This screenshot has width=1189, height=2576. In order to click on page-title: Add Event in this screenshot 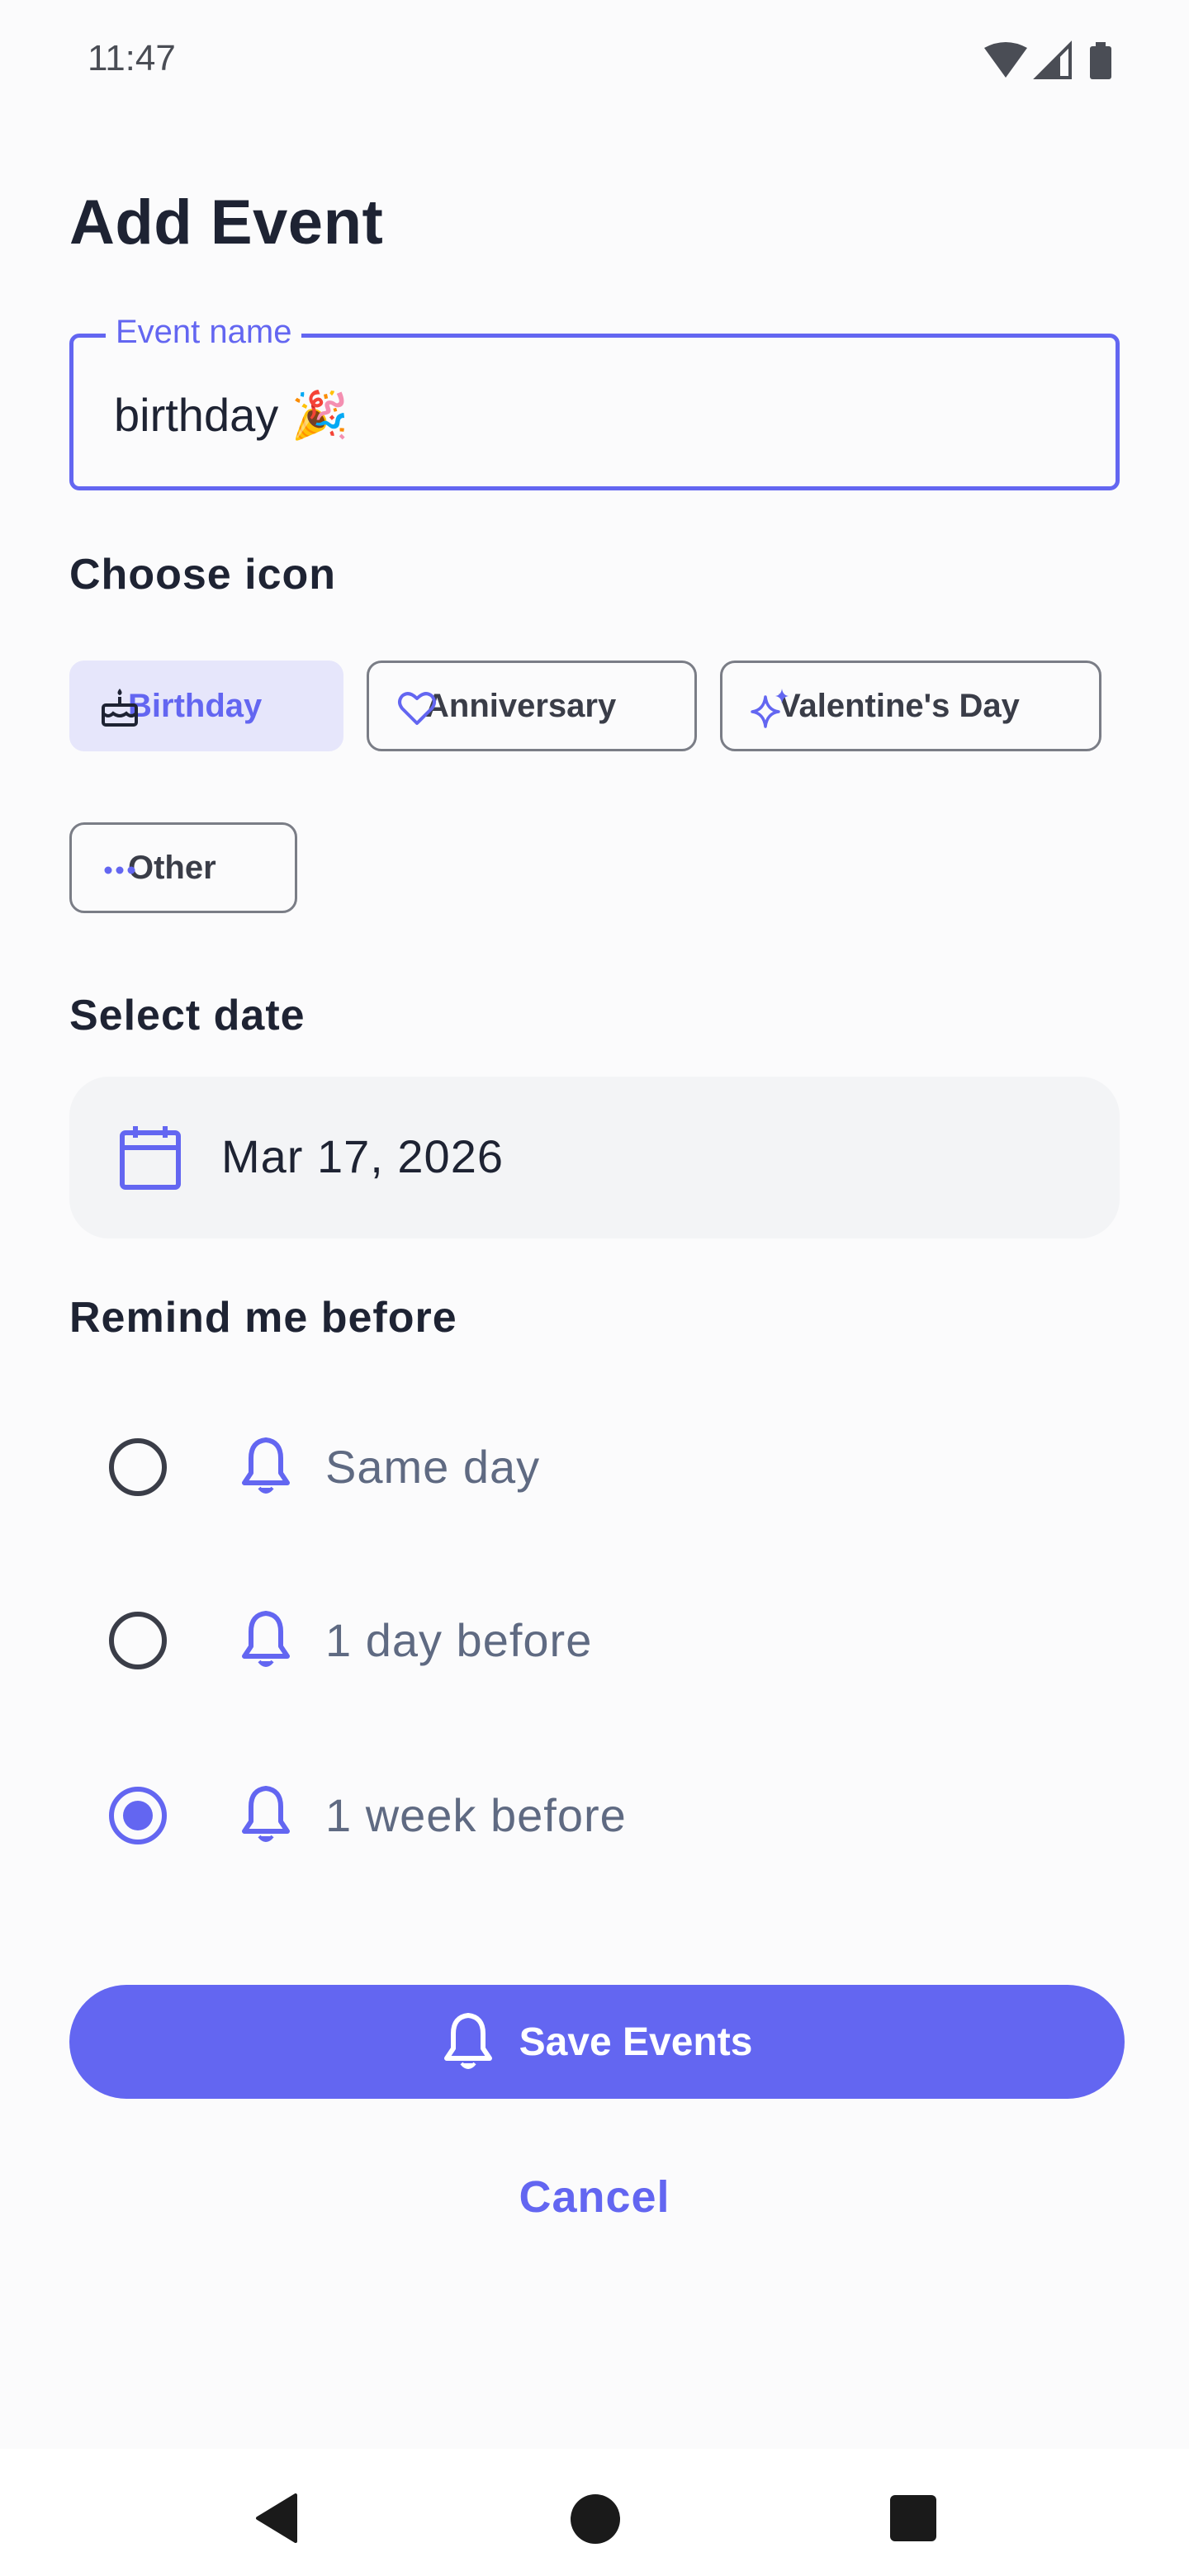, I will do `click(226, 222)`.